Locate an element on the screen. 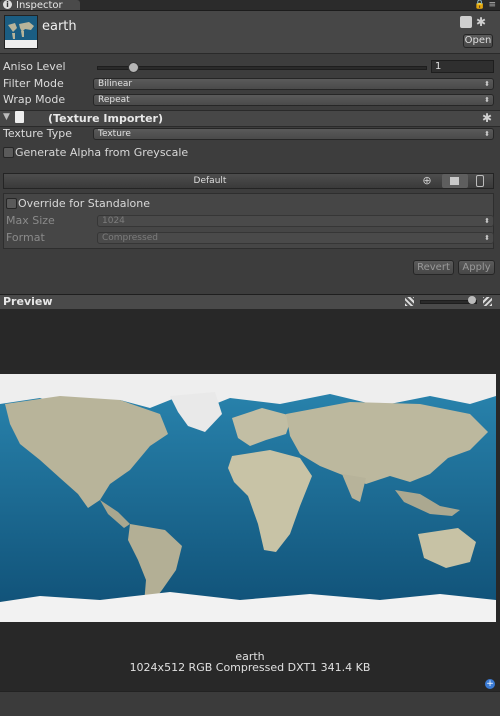 The height and width of the screenshot is (716, 500). filter-mode-value: Bilinear is located at coordinates (115, 84).